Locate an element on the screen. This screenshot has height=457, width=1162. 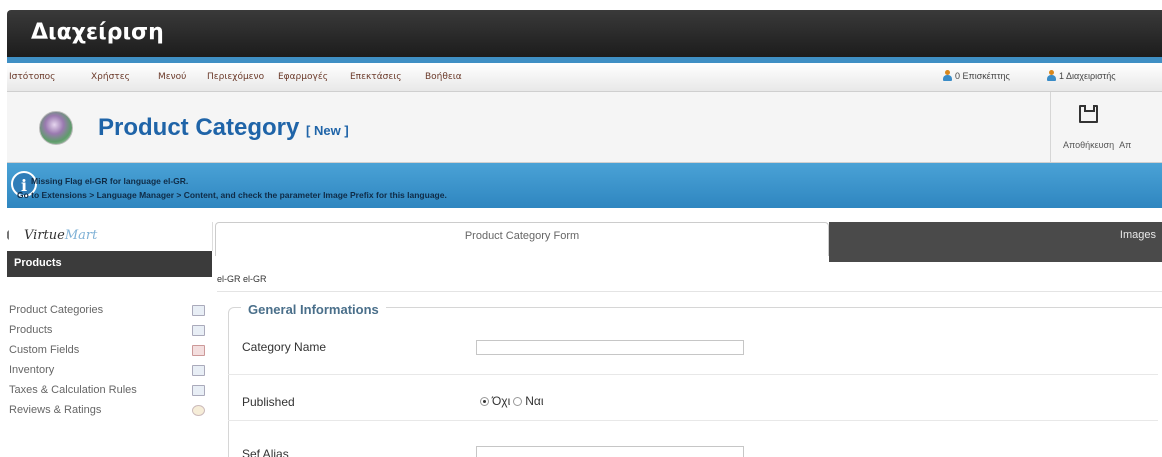
published-radio-yes is located at coordinates (518, 401).